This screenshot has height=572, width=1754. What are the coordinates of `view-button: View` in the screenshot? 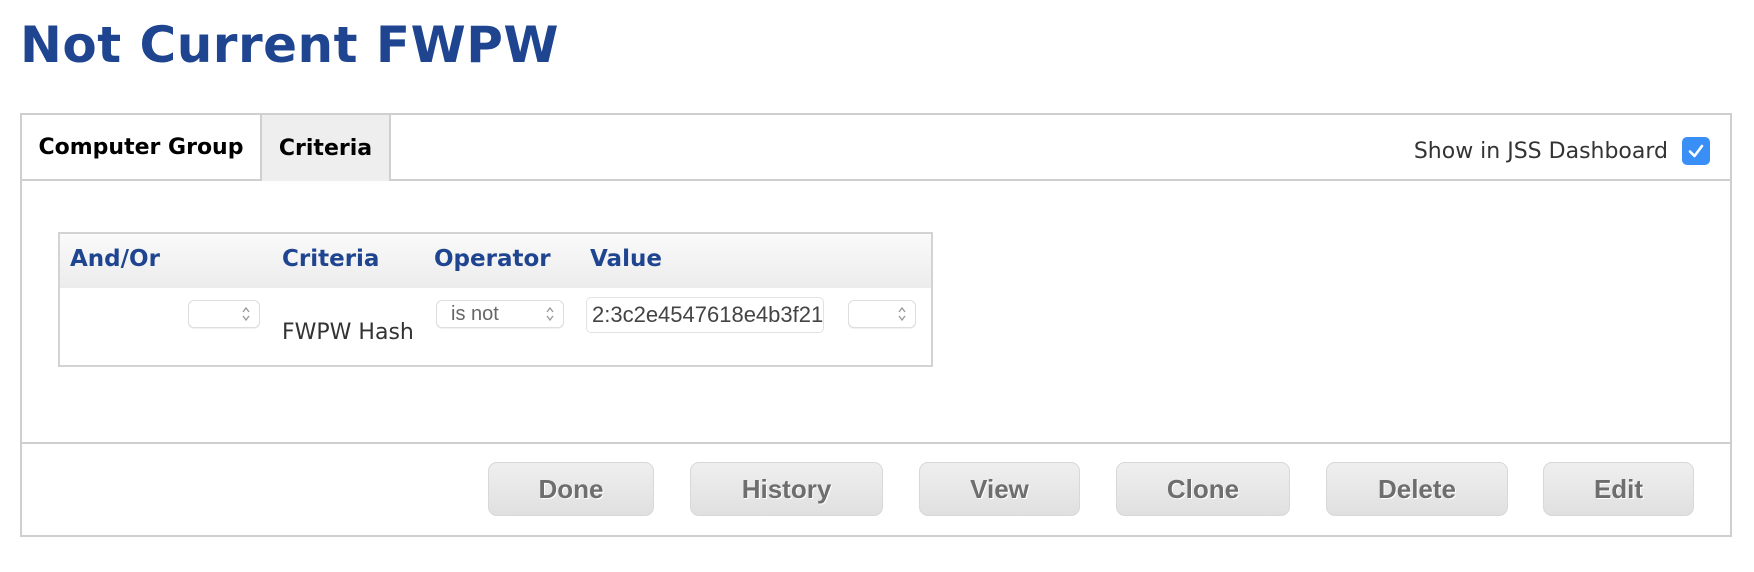 It's located at (999, 489).